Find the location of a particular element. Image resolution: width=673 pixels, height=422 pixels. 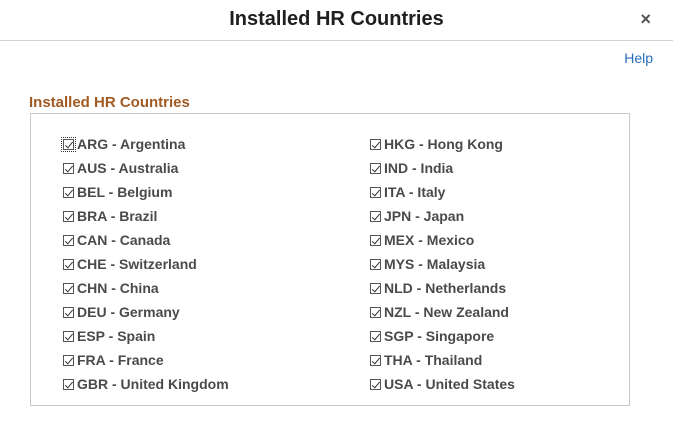

country-row: AUS - Australia is located at coordinates (146, 168).